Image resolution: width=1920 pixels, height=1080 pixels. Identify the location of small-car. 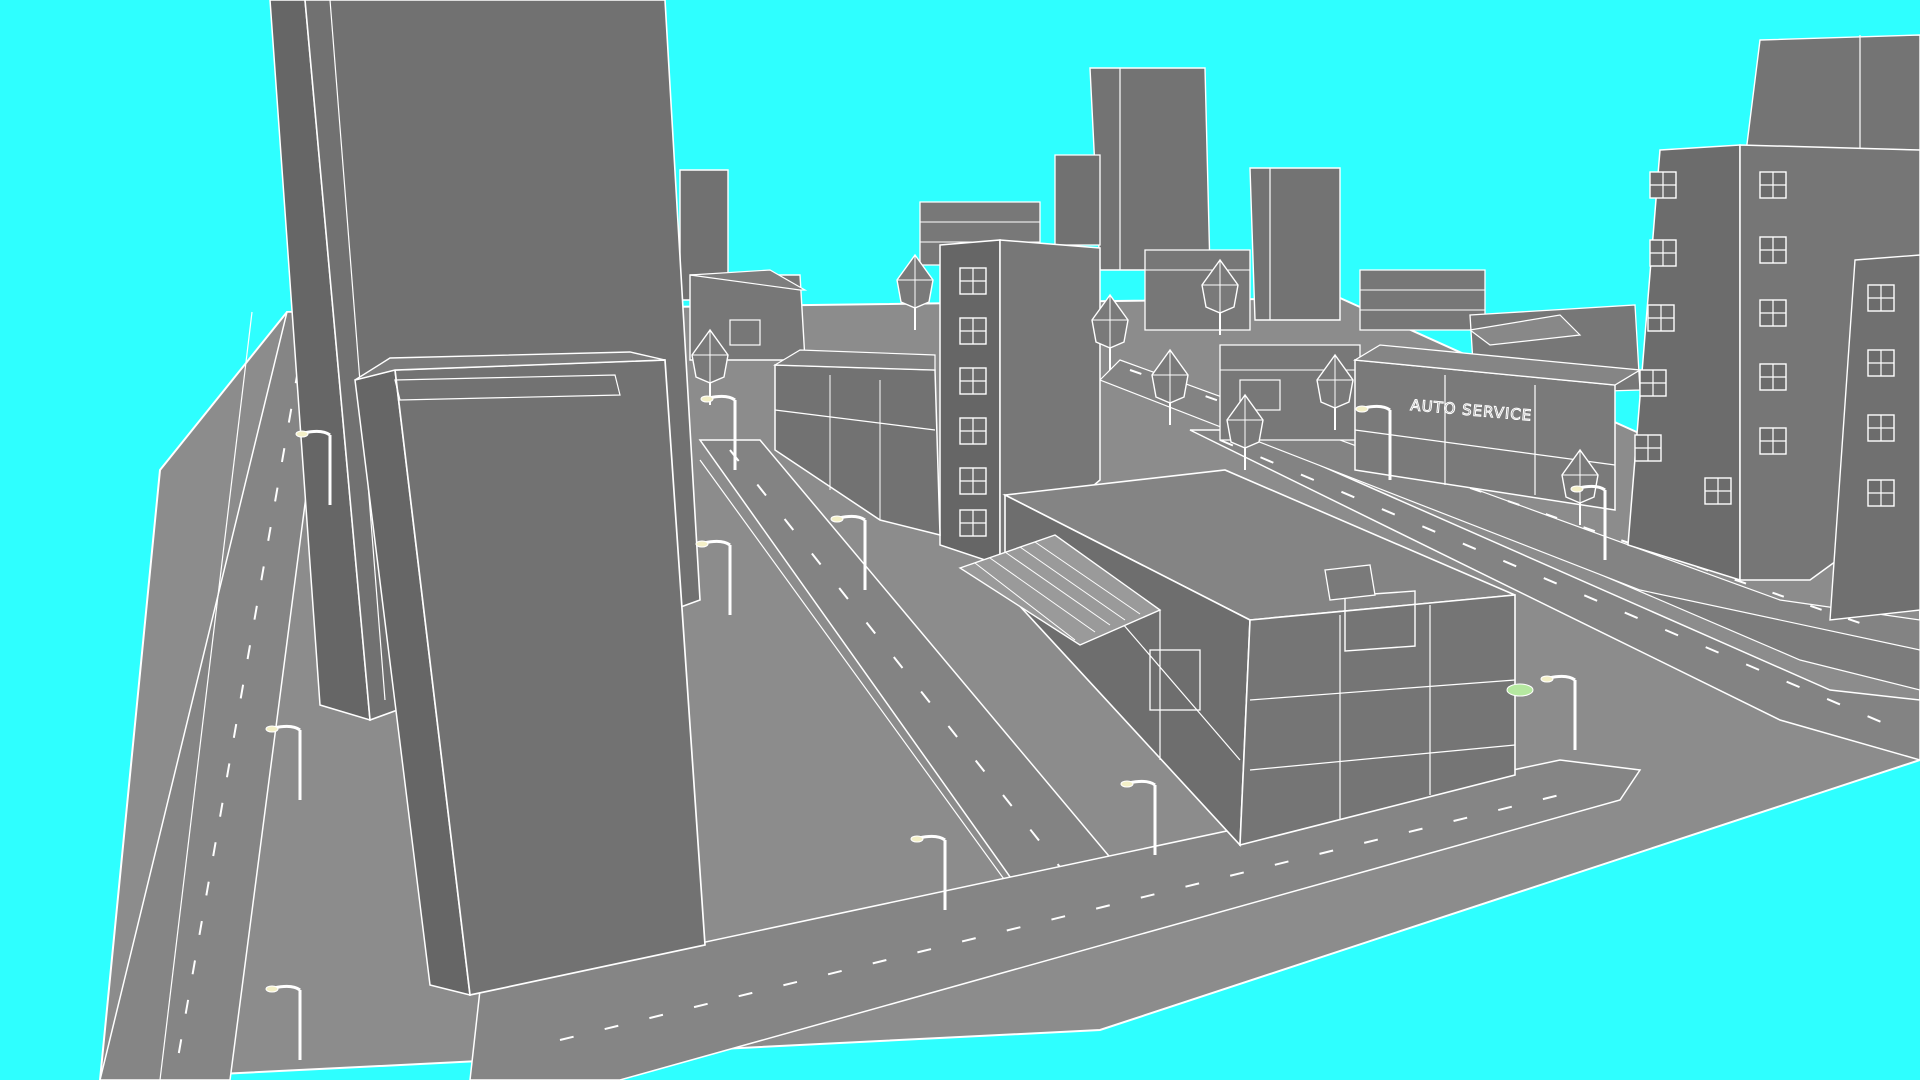
(1520, 690).